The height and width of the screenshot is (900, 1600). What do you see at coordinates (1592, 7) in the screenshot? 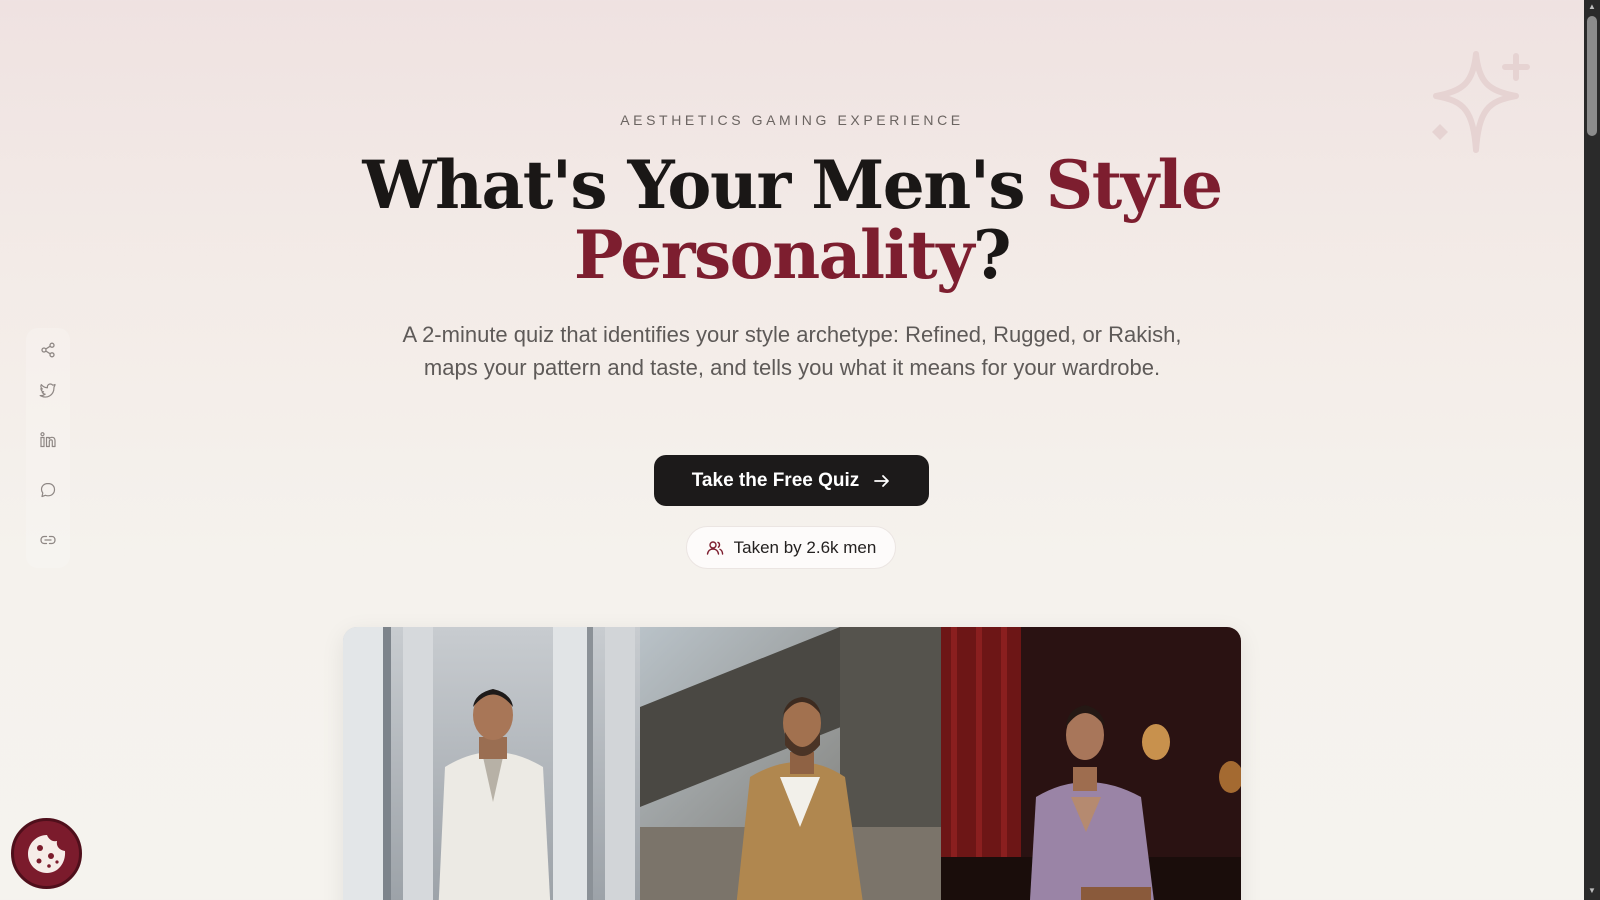
I see `scroll-up-icon: ▲` at bounding box center [1592, 7].